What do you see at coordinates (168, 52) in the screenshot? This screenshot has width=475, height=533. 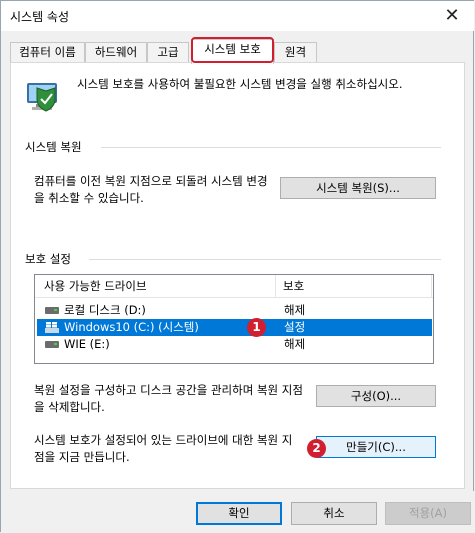 I see `tab-advanced: 고급` at bounding box center [168, 52].